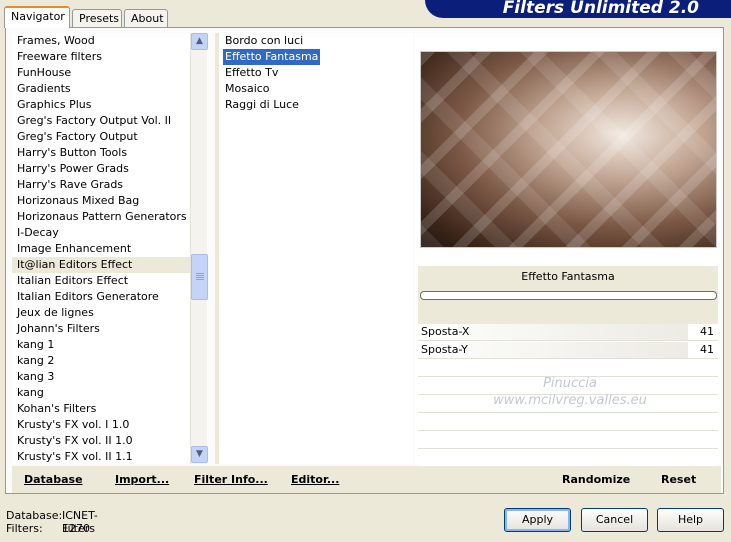 This screenshot has height=542, width=731. I want to click on category-item: Graphics Plus, so click(110, 105).